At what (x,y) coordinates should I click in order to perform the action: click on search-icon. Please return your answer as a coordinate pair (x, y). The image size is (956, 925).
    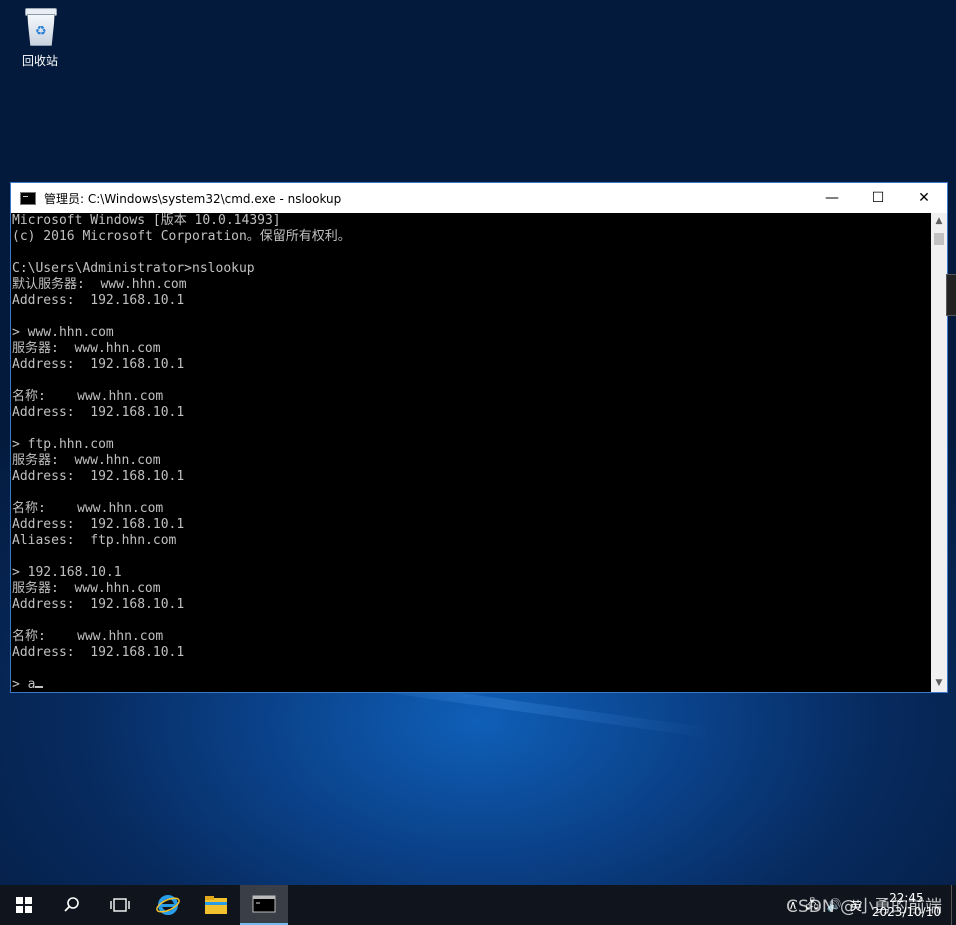
    Looking at the image, I should click on (71, 904).